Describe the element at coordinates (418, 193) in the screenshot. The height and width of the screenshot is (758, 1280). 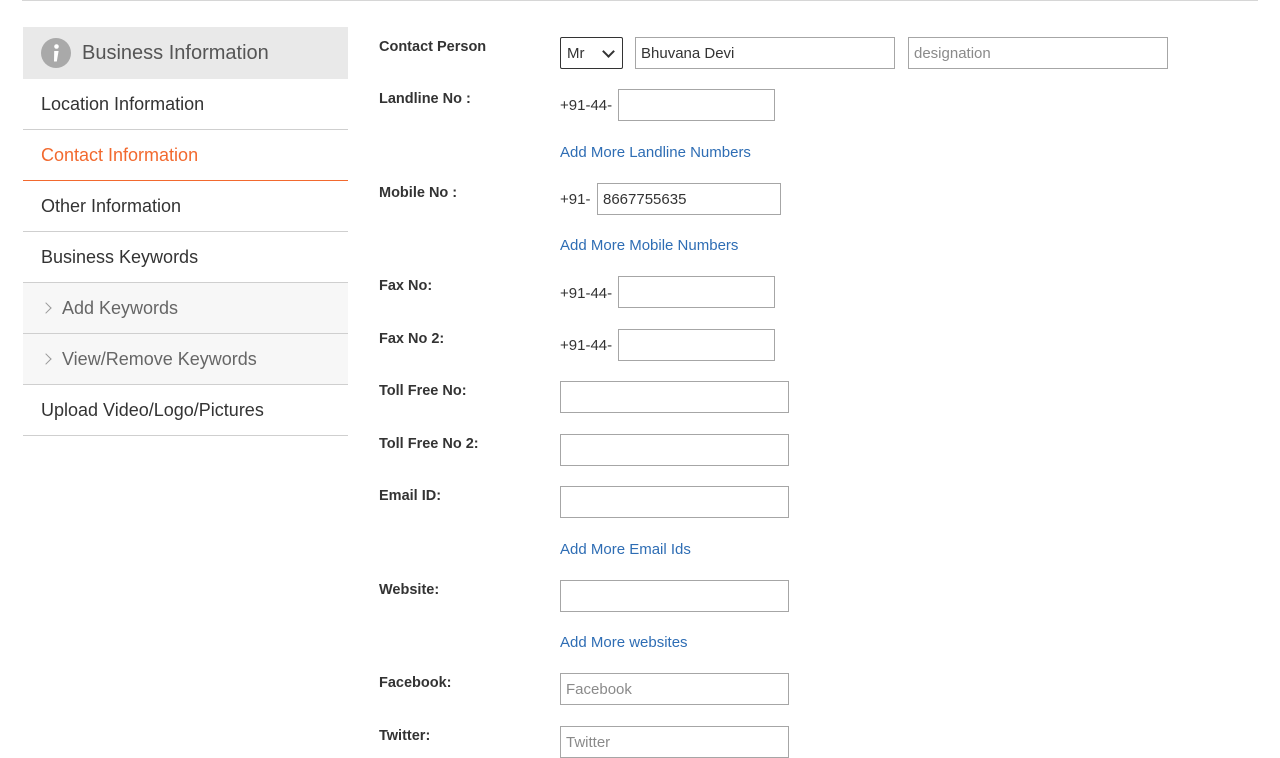
I see `mobile-label: Mobile No :` at that location.